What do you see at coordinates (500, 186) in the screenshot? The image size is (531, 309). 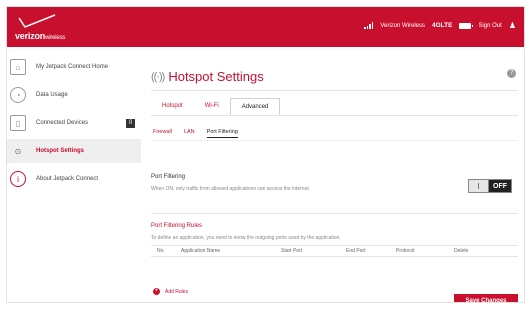 I see `toggle-state: OFF` at bounding box center [500, 186].